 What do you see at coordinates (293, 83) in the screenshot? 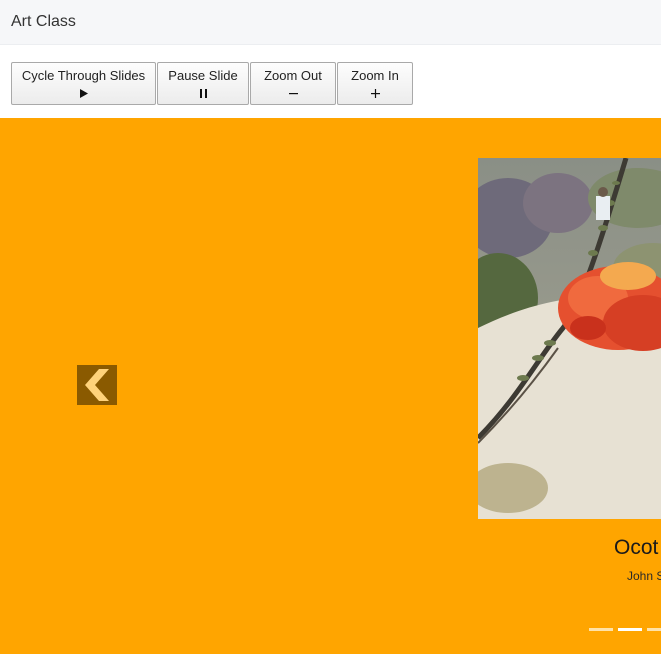
I see `zoom-out-button: Zoom Out` at bounding box center [293, 83].